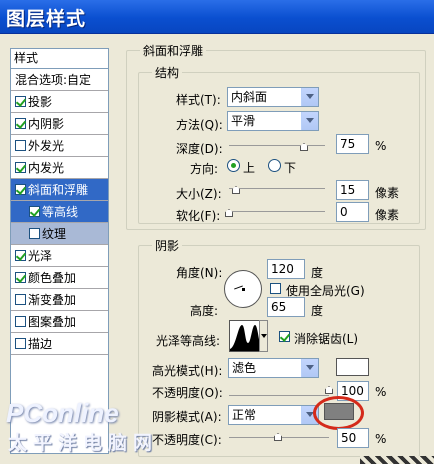  Describe the element at coordinates (83, 443) in the screenshot. I see `watermark-subtitle: 太平洋电脑网` at that location.